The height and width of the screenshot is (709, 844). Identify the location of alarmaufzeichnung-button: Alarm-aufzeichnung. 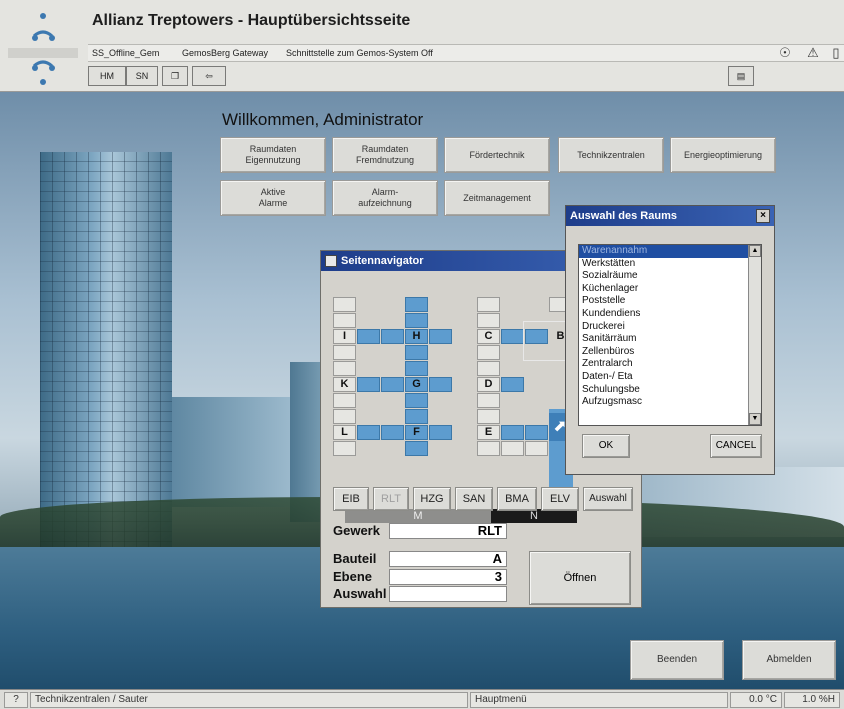
(385, 198).